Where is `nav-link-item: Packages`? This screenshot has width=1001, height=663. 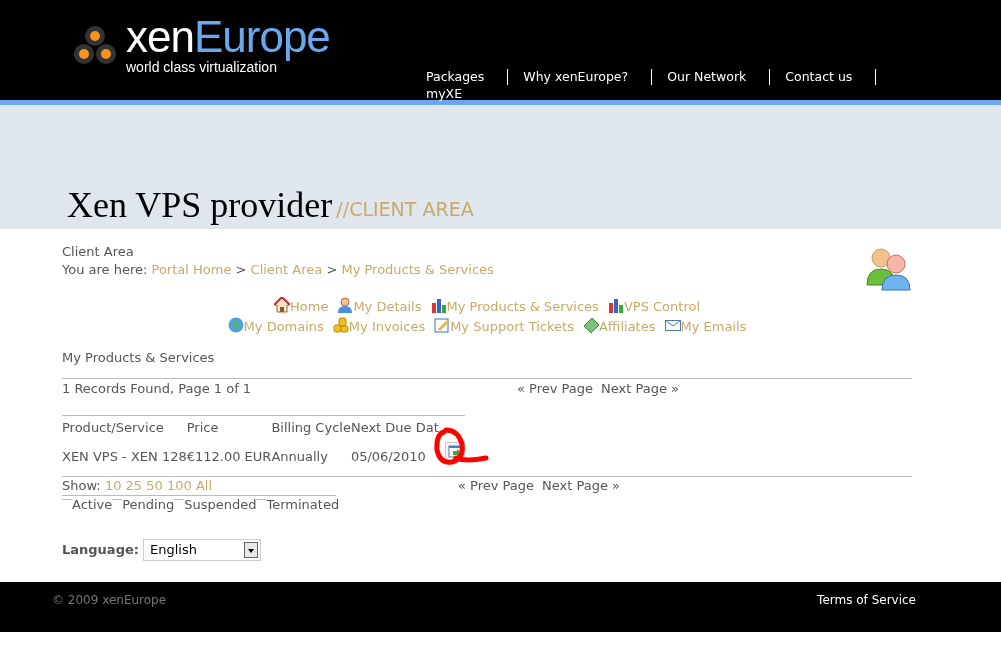
nav-link-item: Packages is located at coordinates (455, 76).